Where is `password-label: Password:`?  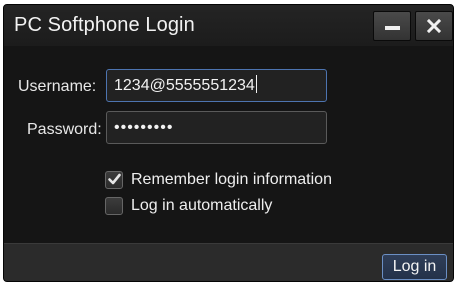 password-label: Password: is located at coordinates (64, 129).